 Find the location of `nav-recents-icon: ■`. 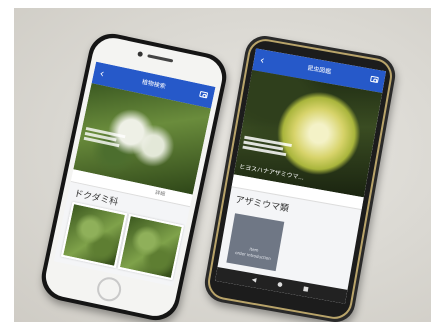

nav-recents-icon: ■ is located at coordinates (305, 289).